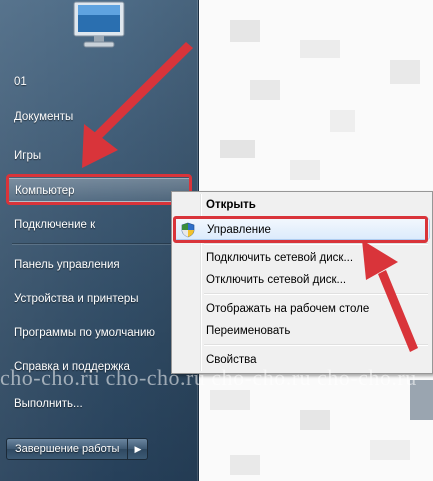 Image resolution: width=433 pixels, height=481 pixels. I want to click on arrow-to-computer, so click(137, 105).